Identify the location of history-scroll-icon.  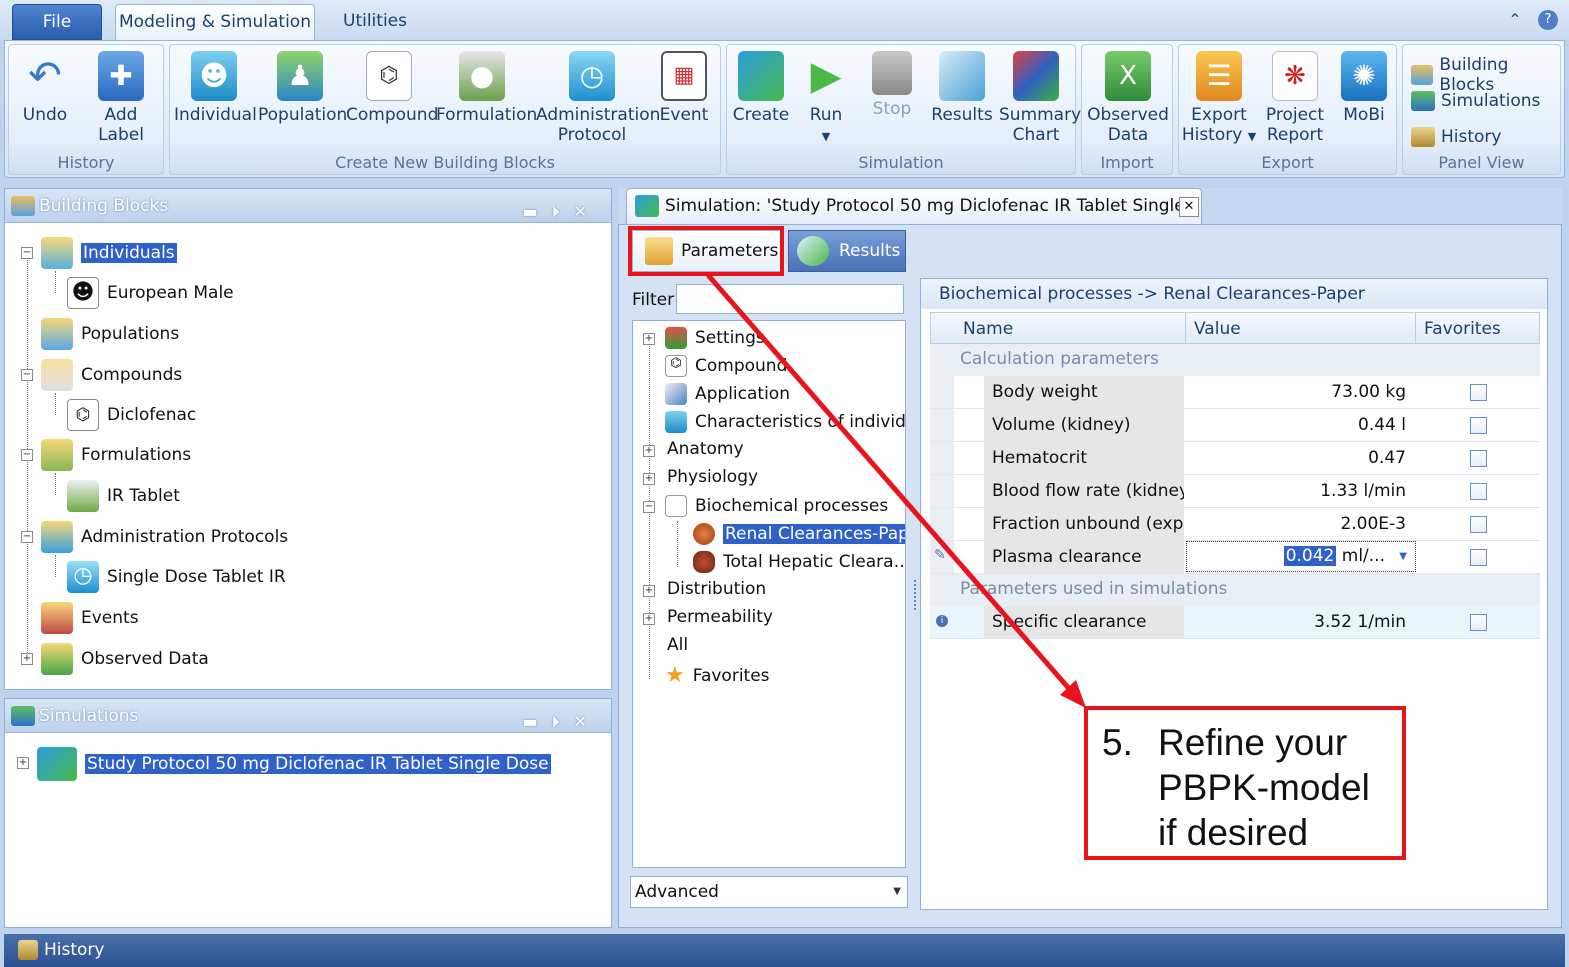
(28, 950).